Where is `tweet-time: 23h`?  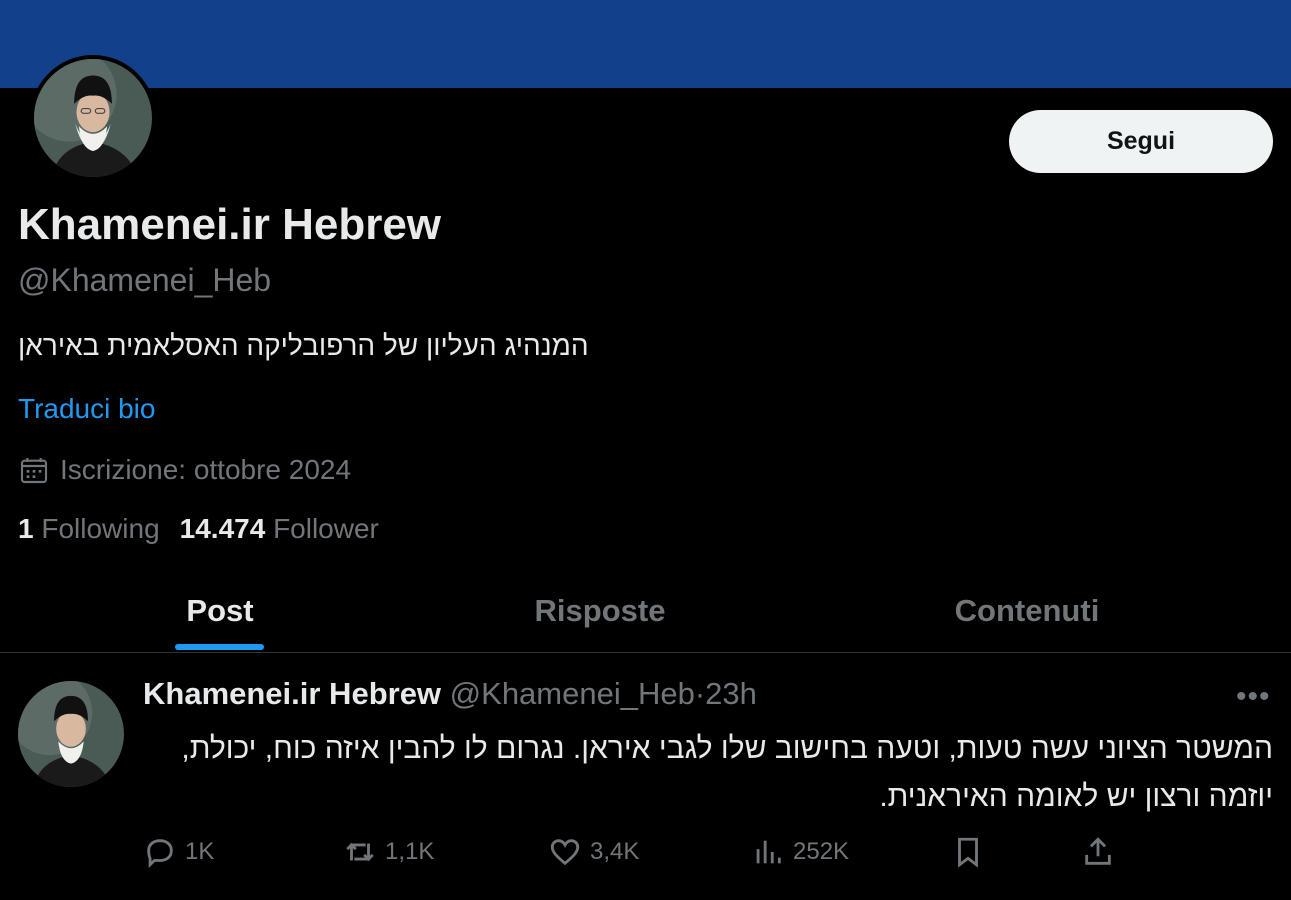
tweet-time: 23h is located at coordinates (731, 693).